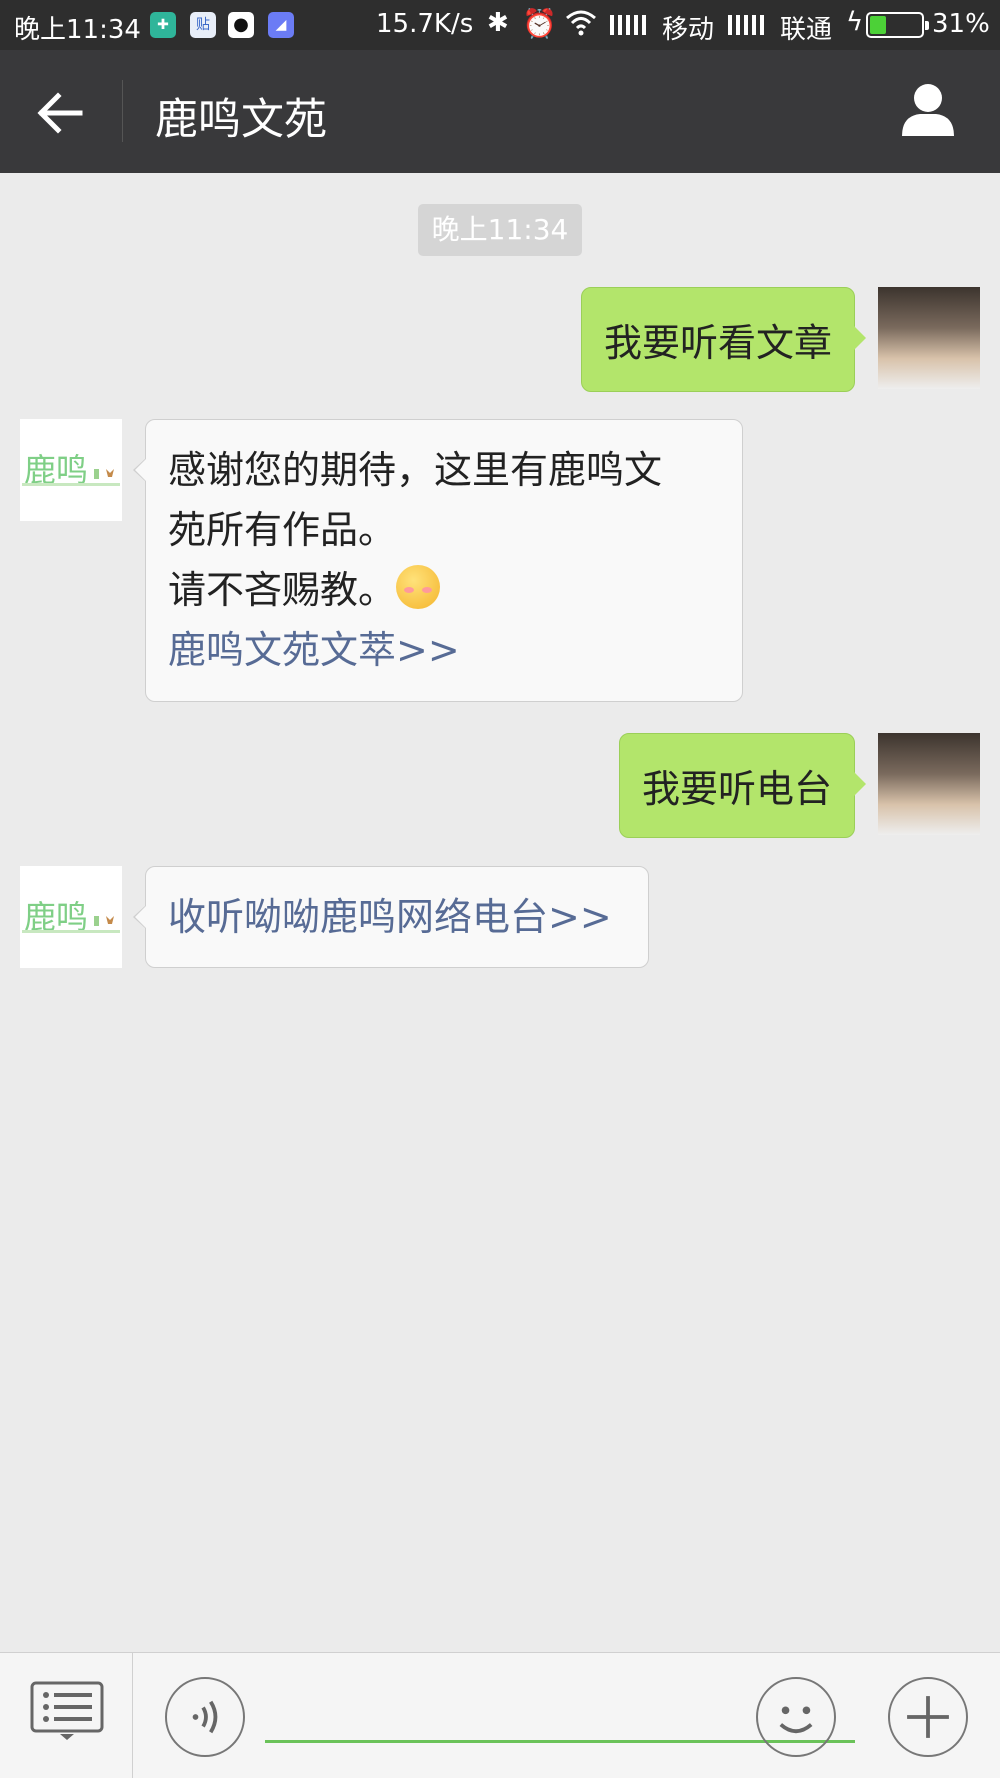  I want to click on status-time: 晚上11:34, so click(77, 30).